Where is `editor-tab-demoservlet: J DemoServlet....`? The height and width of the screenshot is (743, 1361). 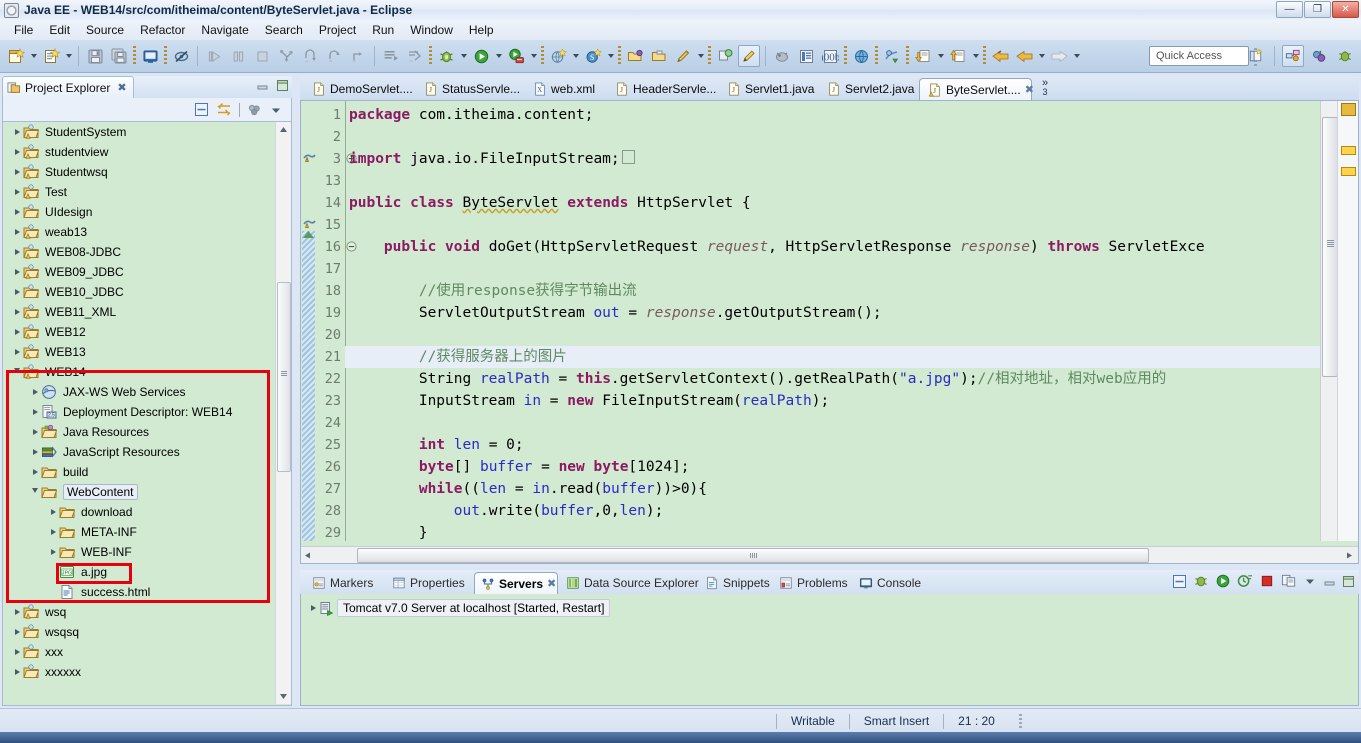 editor-tab-demoservlet: J DemoServlet.... is located at coordinates (358, 89).